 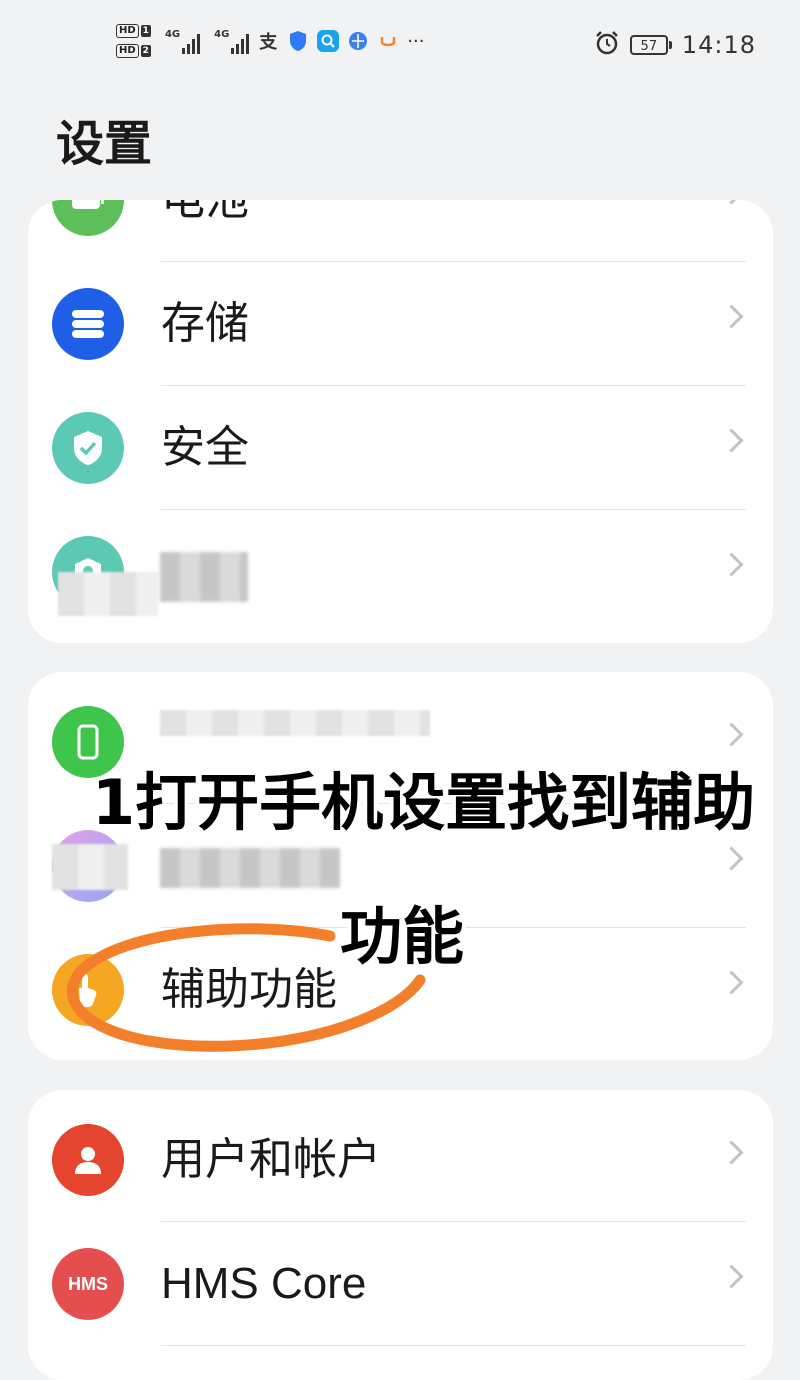 What do you see at coordinates (205, 323) in the screenshot?
I see `storage-label: 存储` at bounding box center [205, 323].